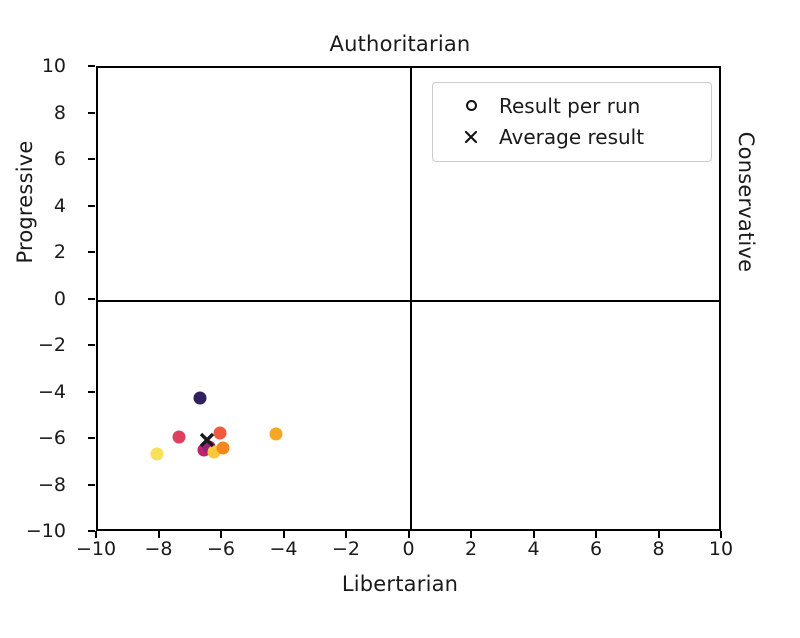 This screenshot has width=800, height=638. Describe the element at coordinates (533, 549) in the screenshot. I see `x-tick-label: 4` at that location.